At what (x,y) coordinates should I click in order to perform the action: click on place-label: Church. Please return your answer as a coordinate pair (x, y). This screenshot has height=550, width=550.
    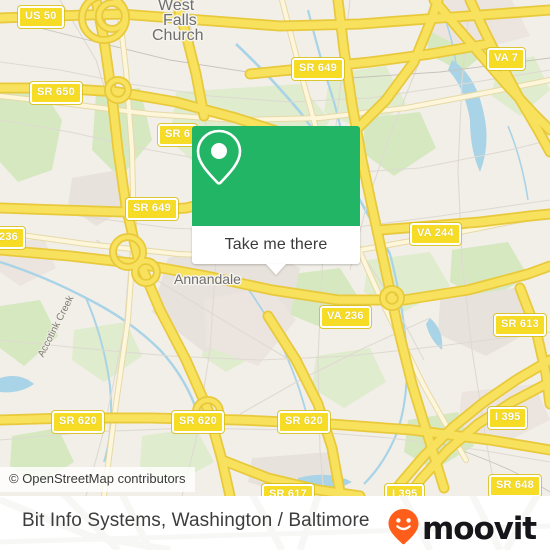
    Looking at the image, I should click on (178, 35).